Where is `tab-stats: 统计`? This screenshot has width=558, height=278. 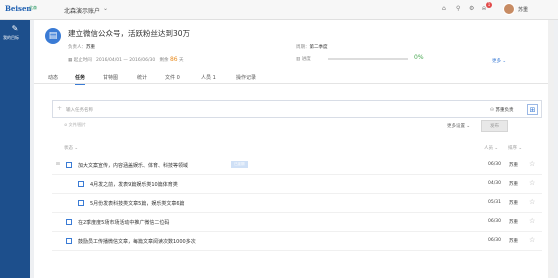
tab-stats: 统计 is located at coordinates (142, 77).